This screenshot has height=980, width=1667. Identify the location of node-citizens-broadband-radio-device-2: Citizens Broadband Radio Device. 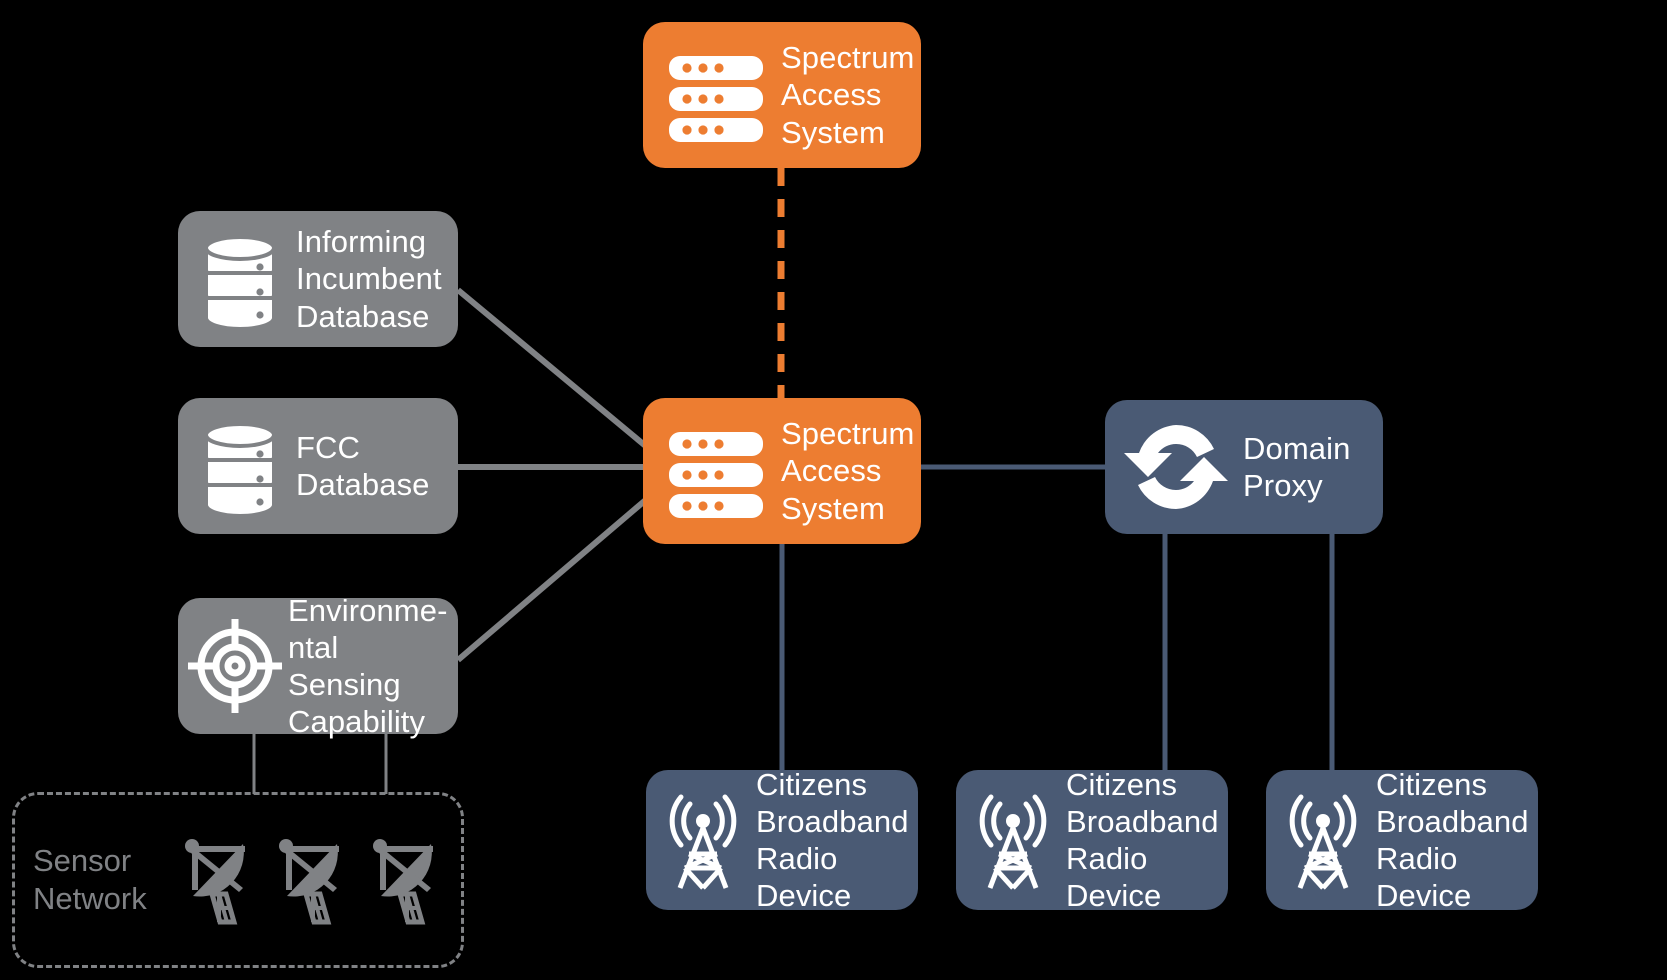
(1092, 840).